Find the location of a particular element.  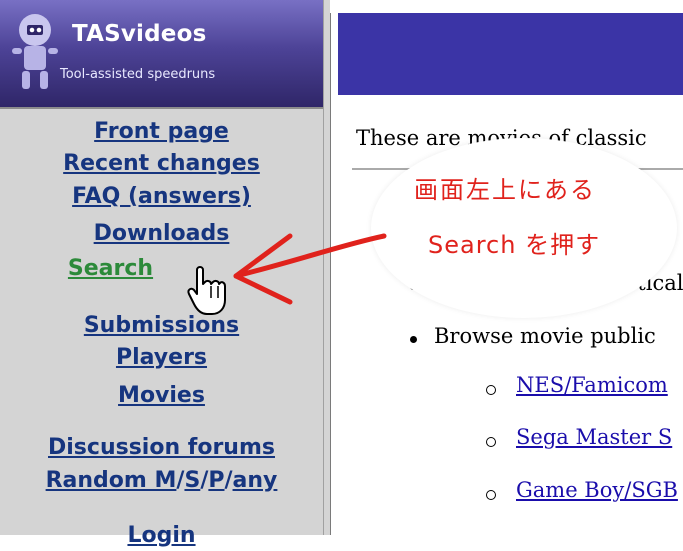

annotation-arrow-layer is located at coordinates (287, 274).